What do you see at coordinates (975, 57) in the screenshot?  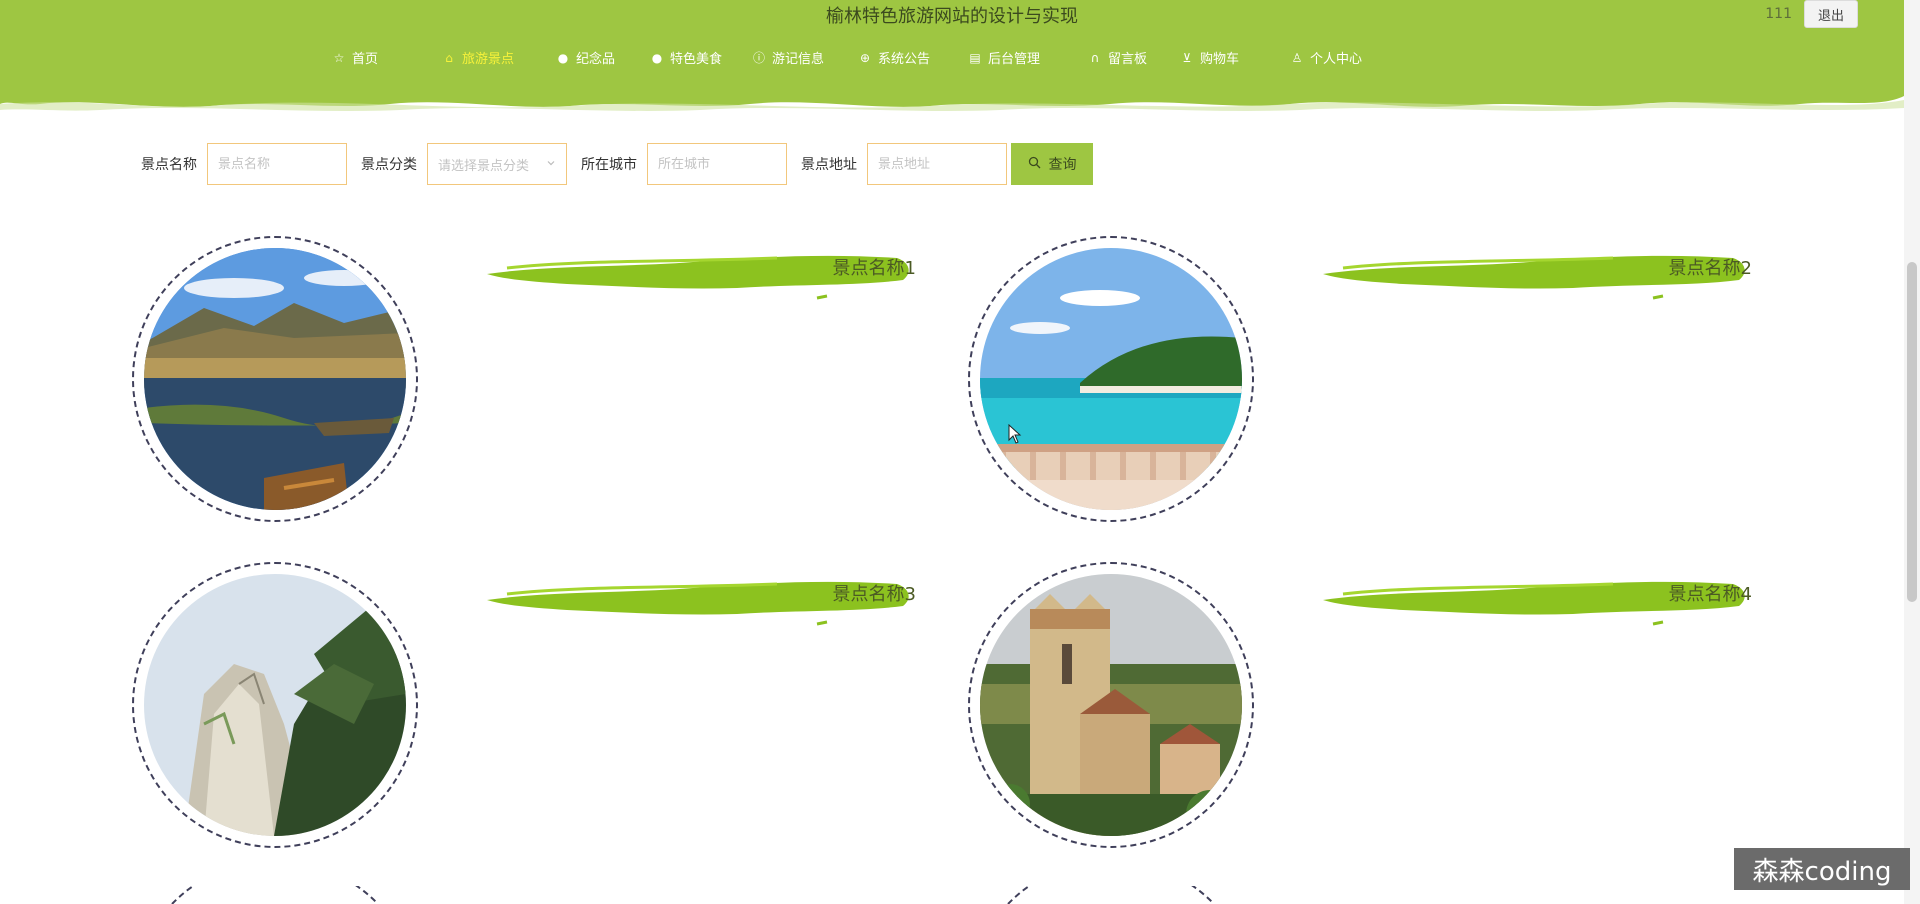 I see `clipboard-icon: ▤` at bounding box center [975, 57].